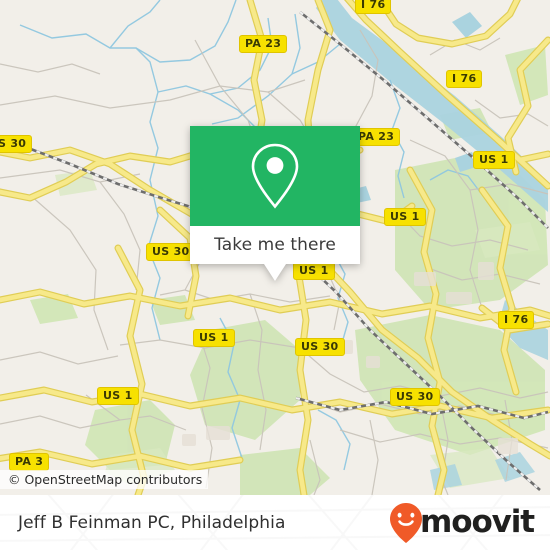  I want to click on footer-bar: Jeff B Feinman PC, Philadelphia moovit, so click(275, 522).